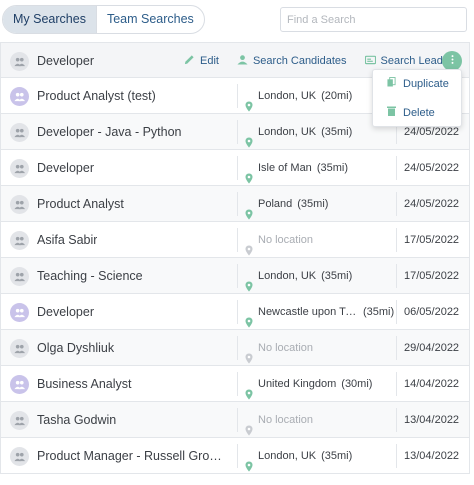 This screenshot has width=474, height=485. I want to click on search-date: 24/05/2022, so click(432, 204).